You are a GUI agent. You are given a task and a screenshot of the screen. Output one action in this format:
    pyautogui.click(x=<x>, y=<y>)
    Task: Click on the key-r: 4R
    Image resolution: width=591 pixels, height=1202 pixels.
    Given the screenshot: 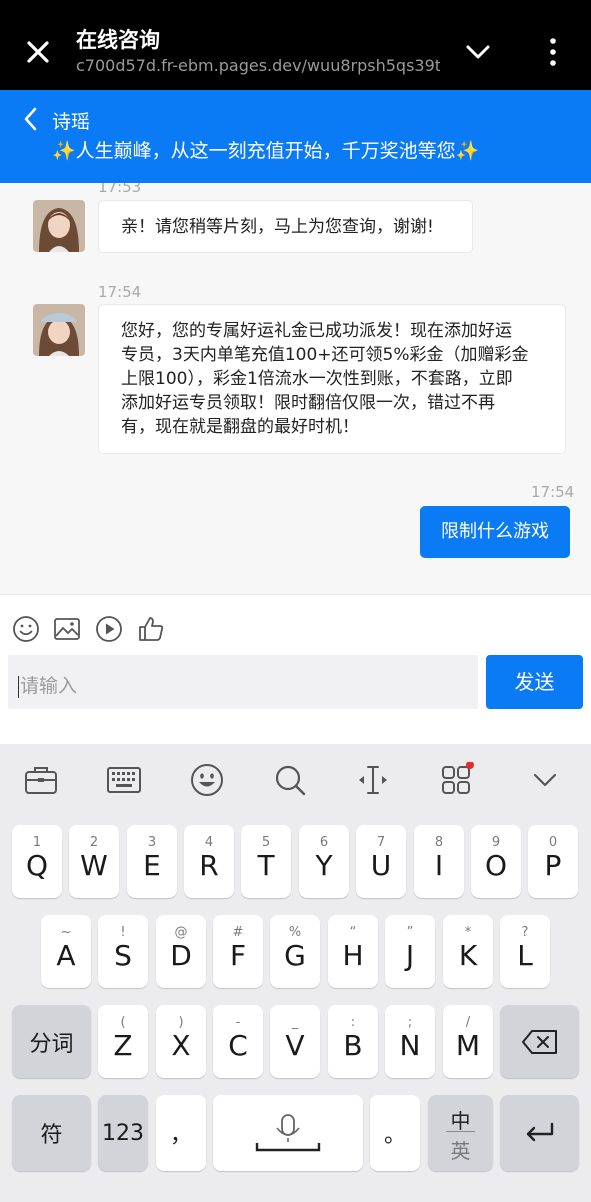 What is the action you would take?
    pyautogui.click(x=209, y=861)
    